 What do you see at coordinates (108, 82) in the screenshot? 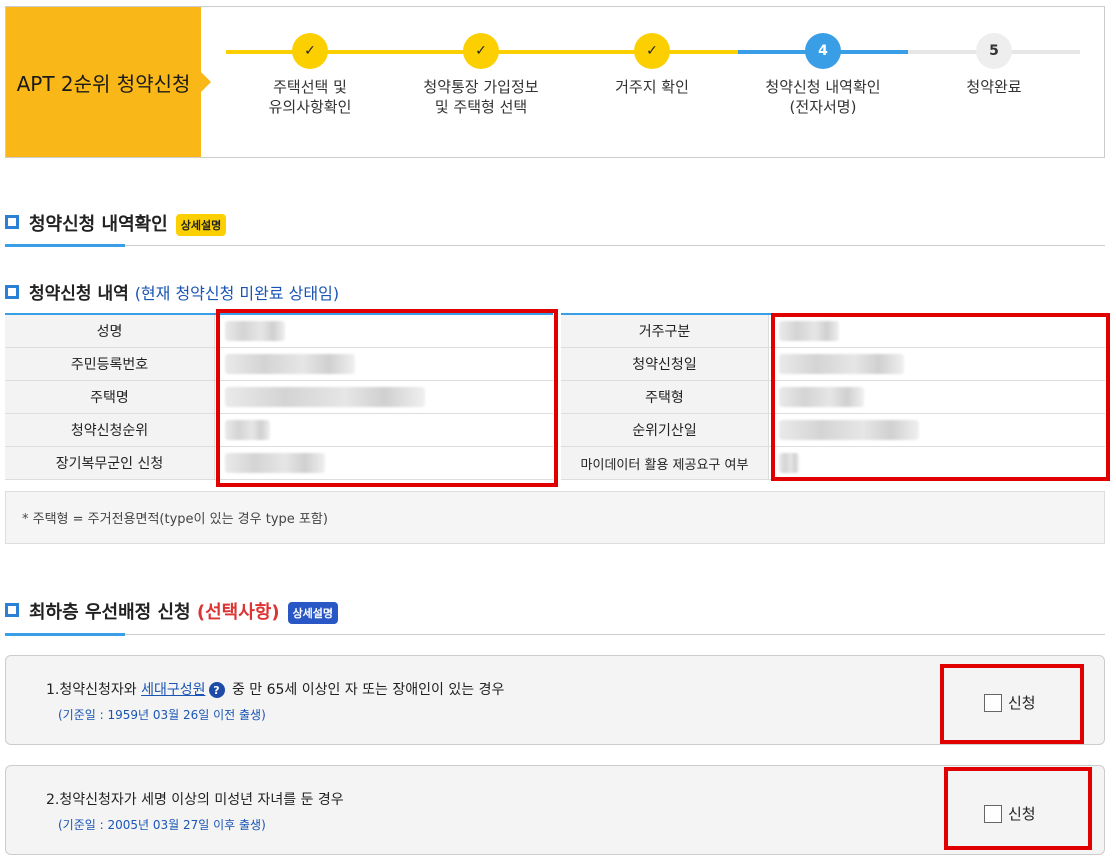
I see `stepper-title: APT 2순위 청약신청` at bounding box center [108, 82].